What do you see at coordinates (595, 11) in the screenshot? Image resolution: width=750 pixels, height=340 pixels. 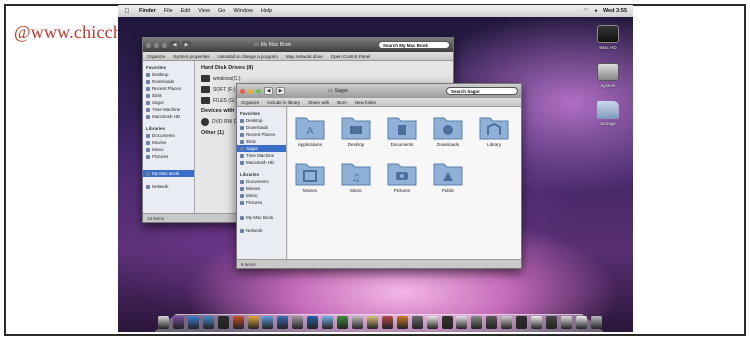 I see `volume-icon: ◂` at bounding box center [595, 11].